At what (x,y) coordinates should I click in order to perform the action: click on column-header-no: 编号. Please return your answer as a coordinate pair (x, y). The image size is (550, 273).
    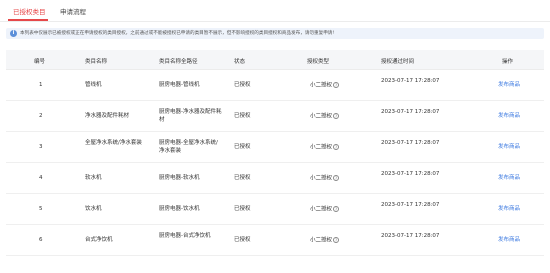
    Looking at the image, I should click on (40, 62).